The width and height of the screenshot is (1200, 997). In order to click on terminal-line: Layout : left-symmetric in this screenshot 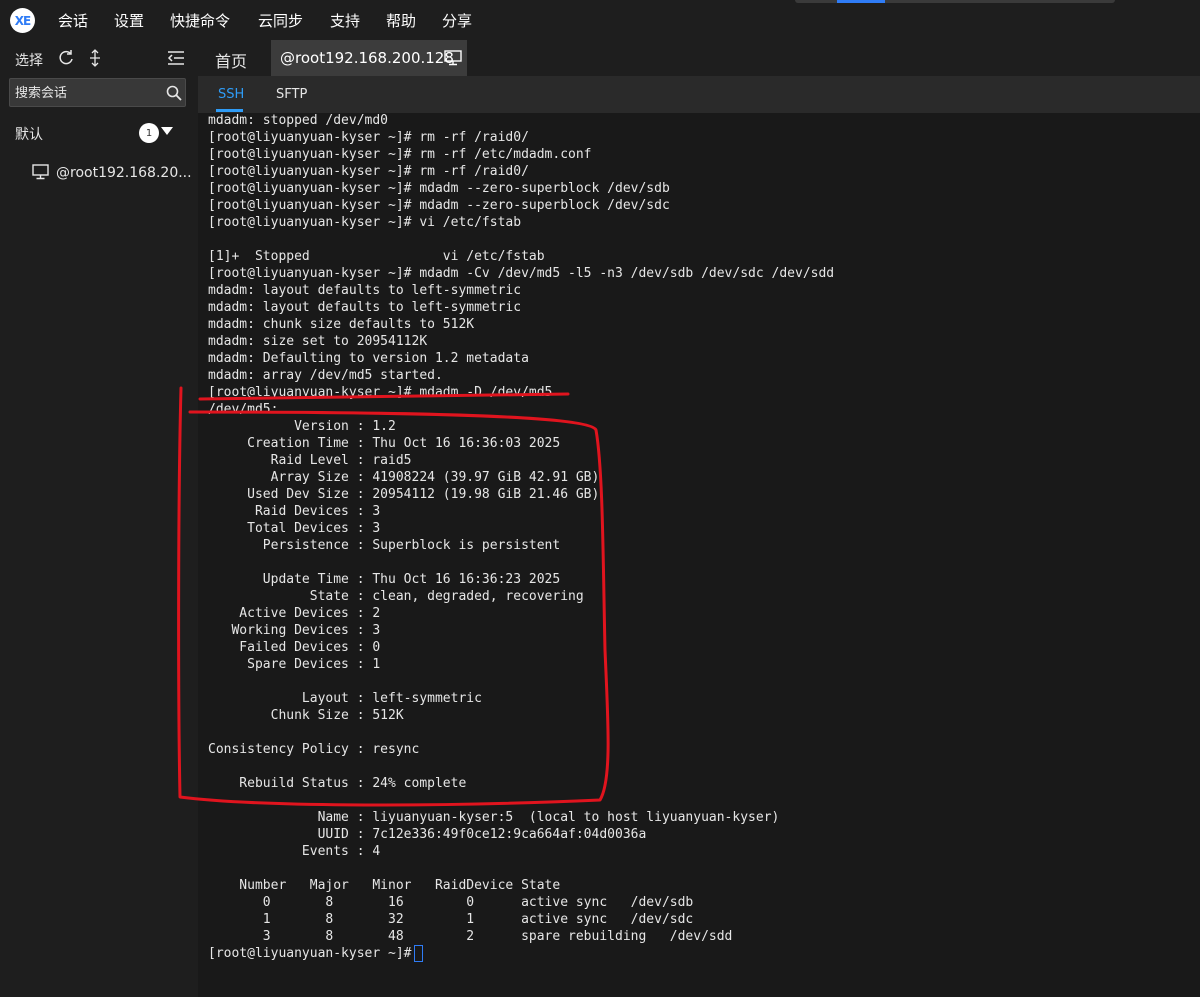, I will do `click(345, 698)`.